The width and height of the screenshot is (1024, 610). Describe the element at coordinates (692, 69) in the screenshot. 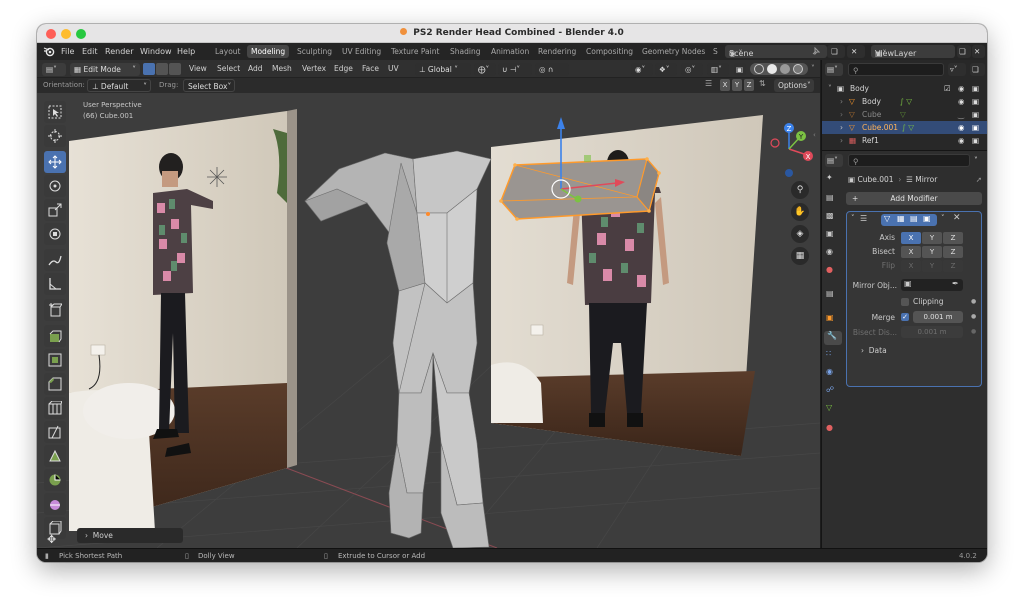

I see `overlays-toggle: ◎˅` at that location.